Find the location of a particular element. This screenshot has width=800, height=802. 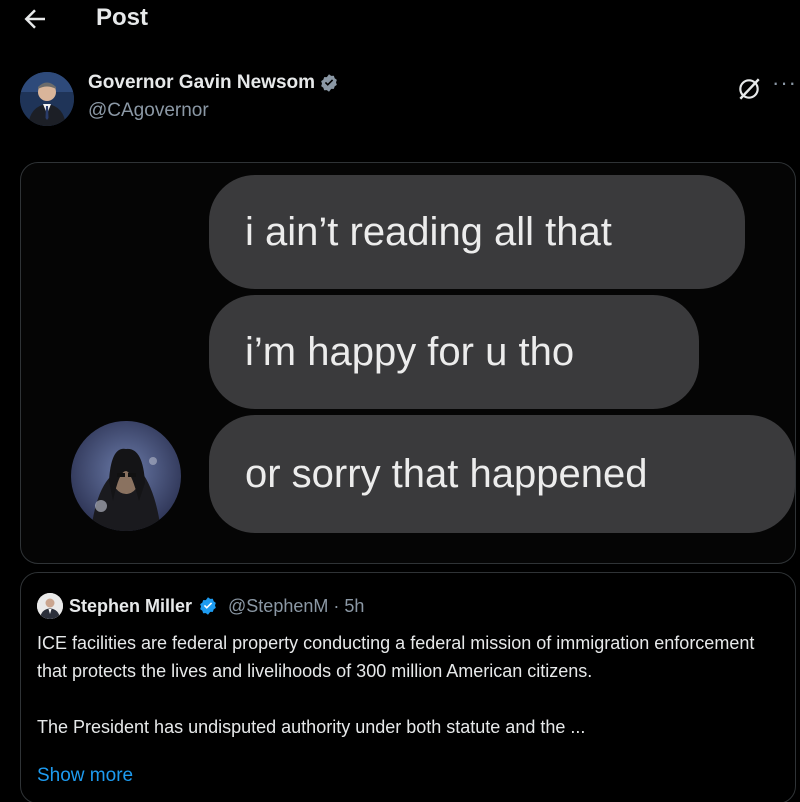

top-bar: Post is located at coordinates (400, 20).